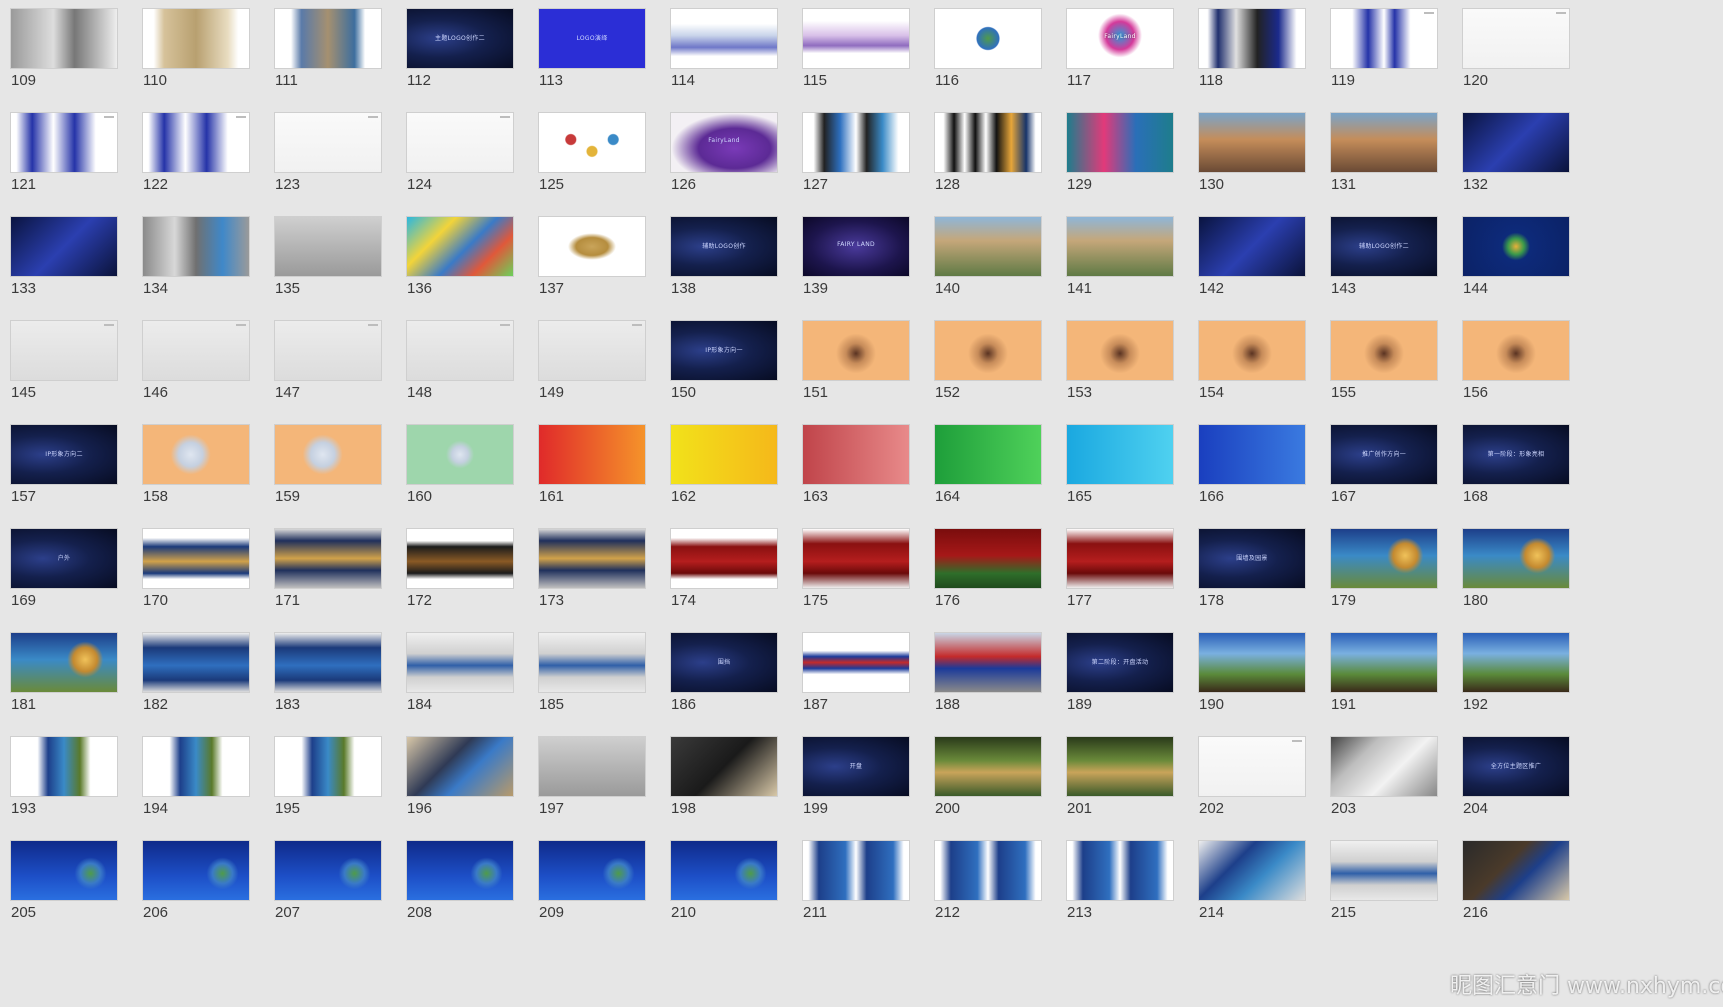 This screenshot has width=1723, height=1007. I want to click on slide-thumbnail-155: 155, so click(1380, 362).